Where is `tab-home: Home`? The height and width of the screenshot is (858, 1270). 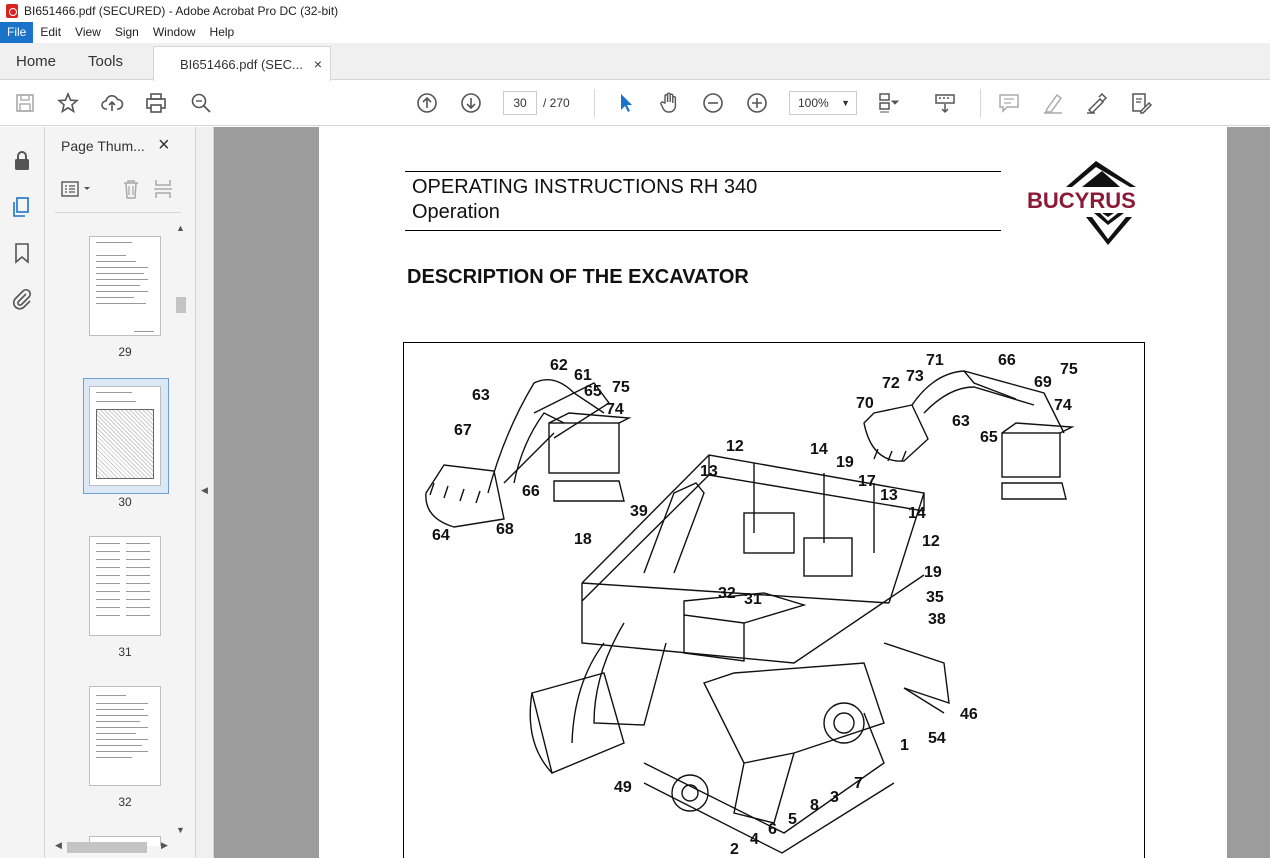 tab-home: Home is located at coordinates (36, 61).